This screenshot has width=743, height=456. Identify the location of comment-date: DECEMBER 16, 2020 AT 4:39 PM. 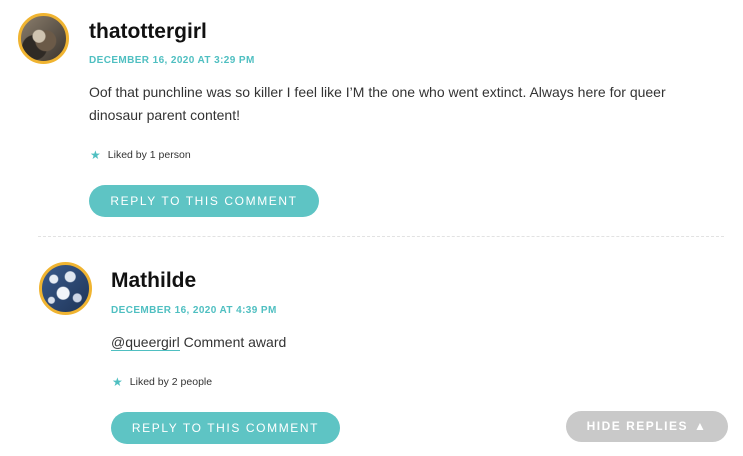
(194, 310).